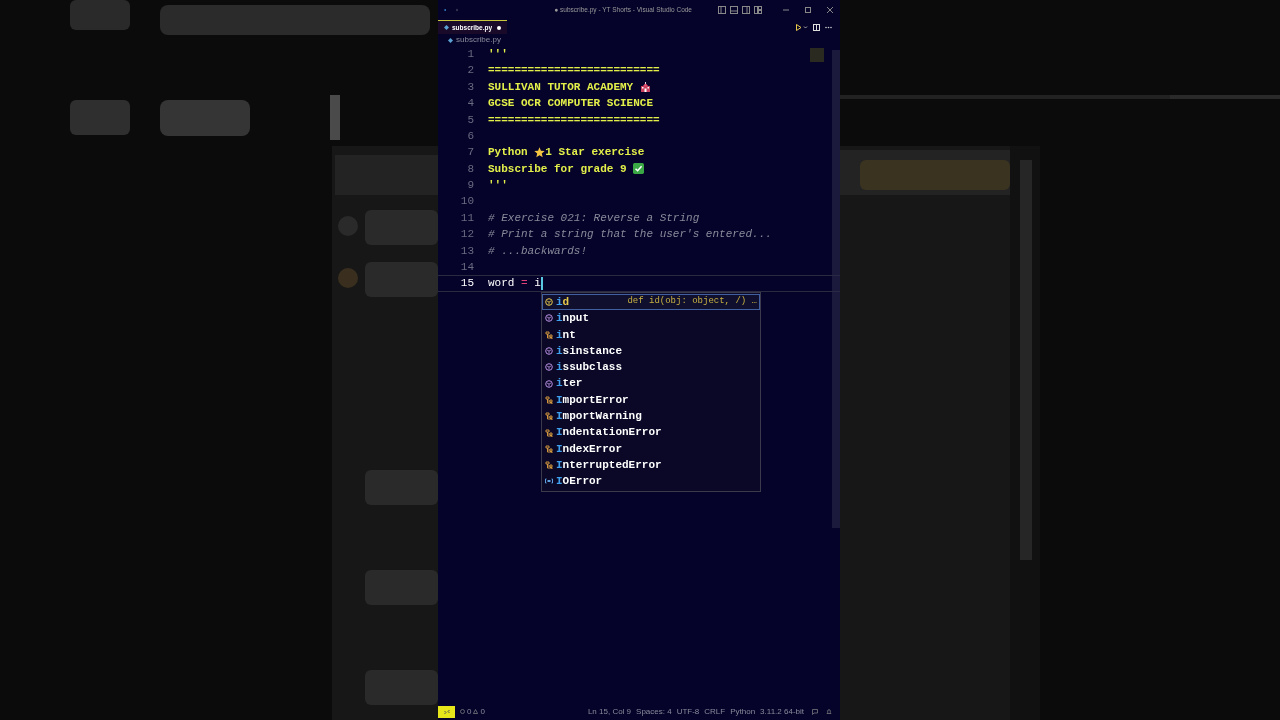 The width and height of the screenshot is (1280, 720). Describe the element at coordinates (466, 218) in the screenshot. I see `line-number: 11` at that location.